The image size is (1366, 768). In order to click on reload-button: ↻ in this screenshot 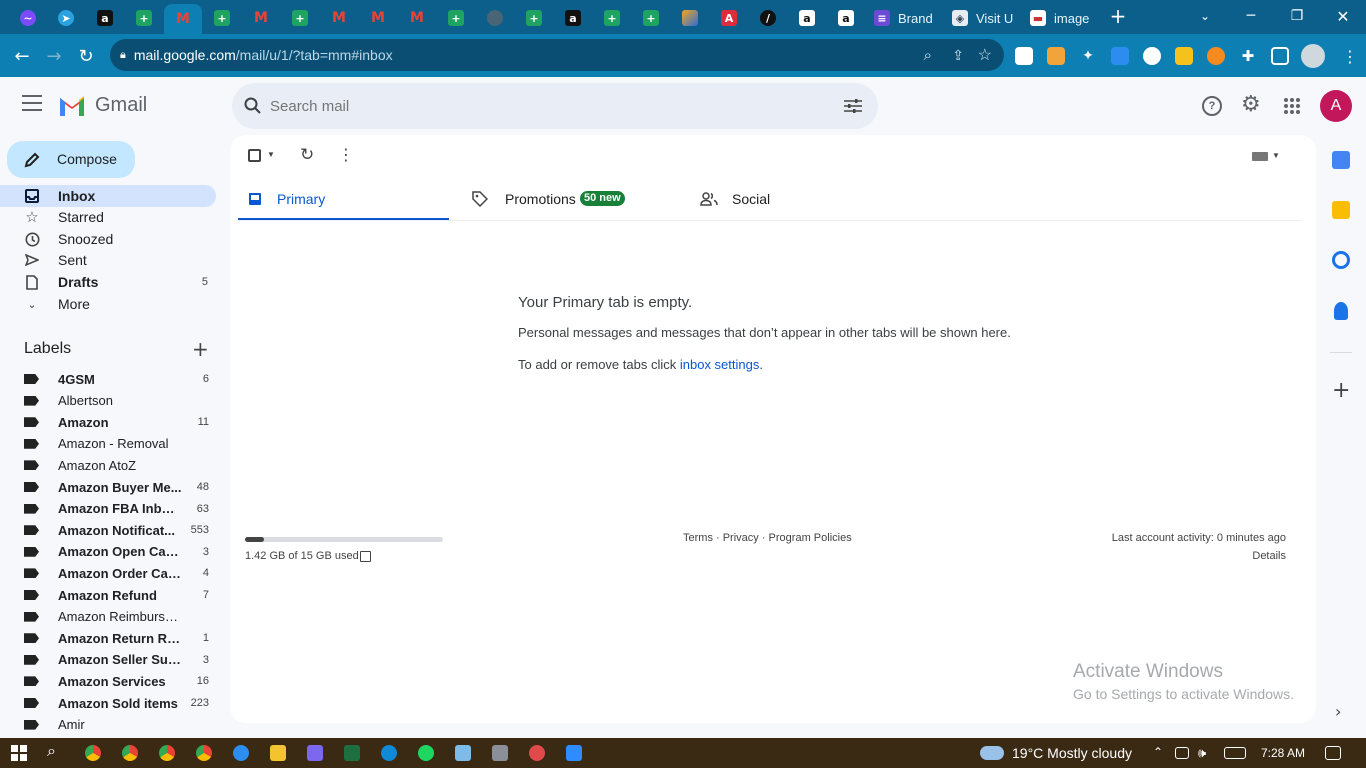, I will do `click(86, 56)`.